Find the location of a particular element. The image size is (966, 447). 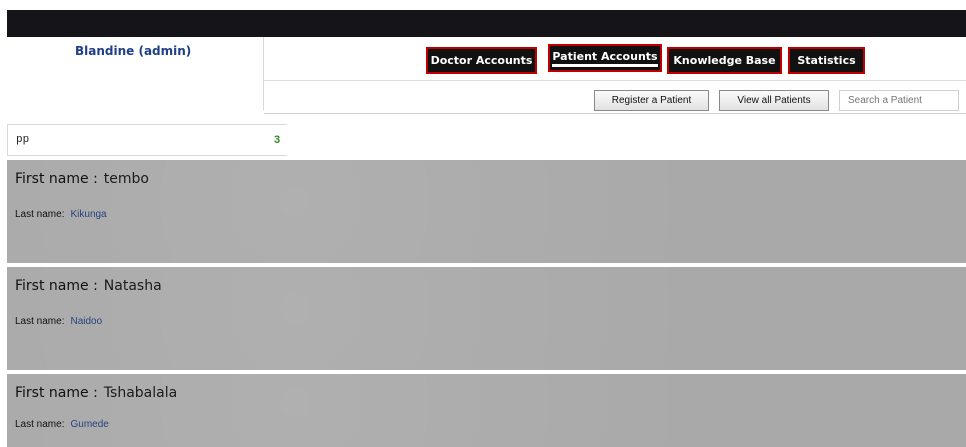

search-patient-input is located at coordinates (899, 100).